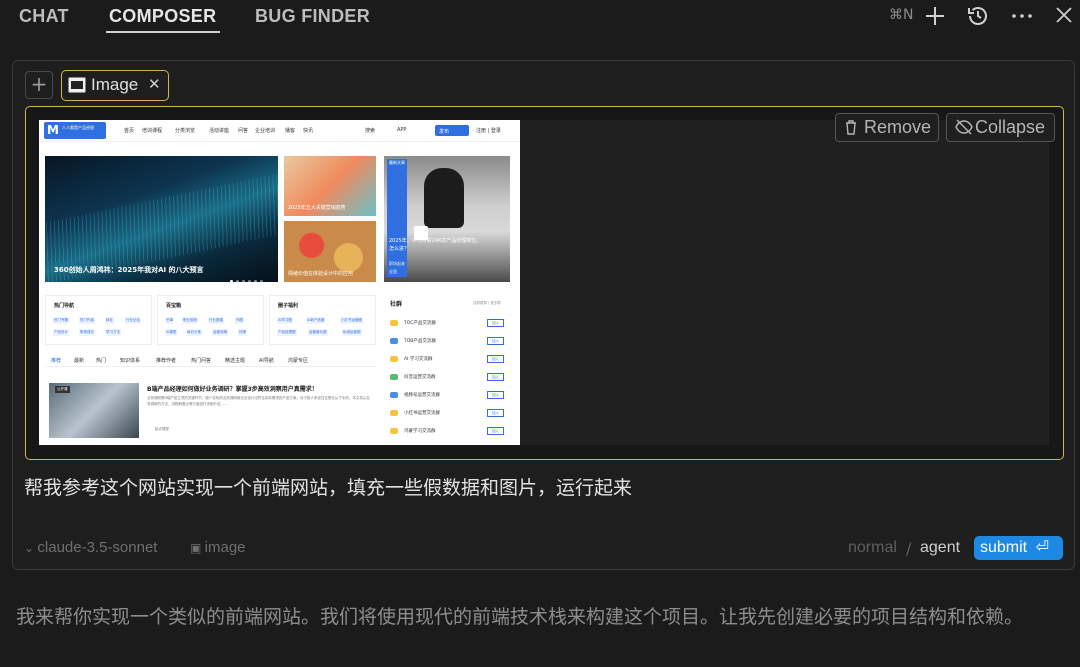  What do you see at coordinates (851, 130) in the screenshot?
I see `trash-icon` at bounding box center [851, 130].